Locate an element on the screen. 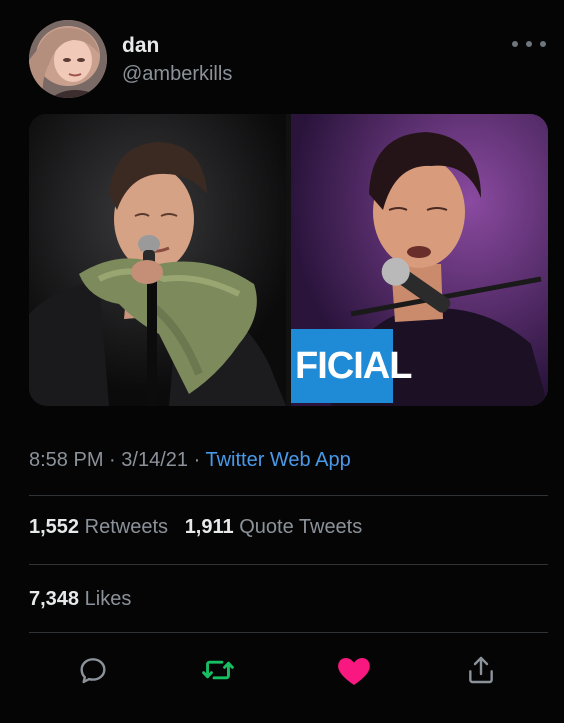  tweet-time: 8:58 PM is located at coordinates (66, 460).